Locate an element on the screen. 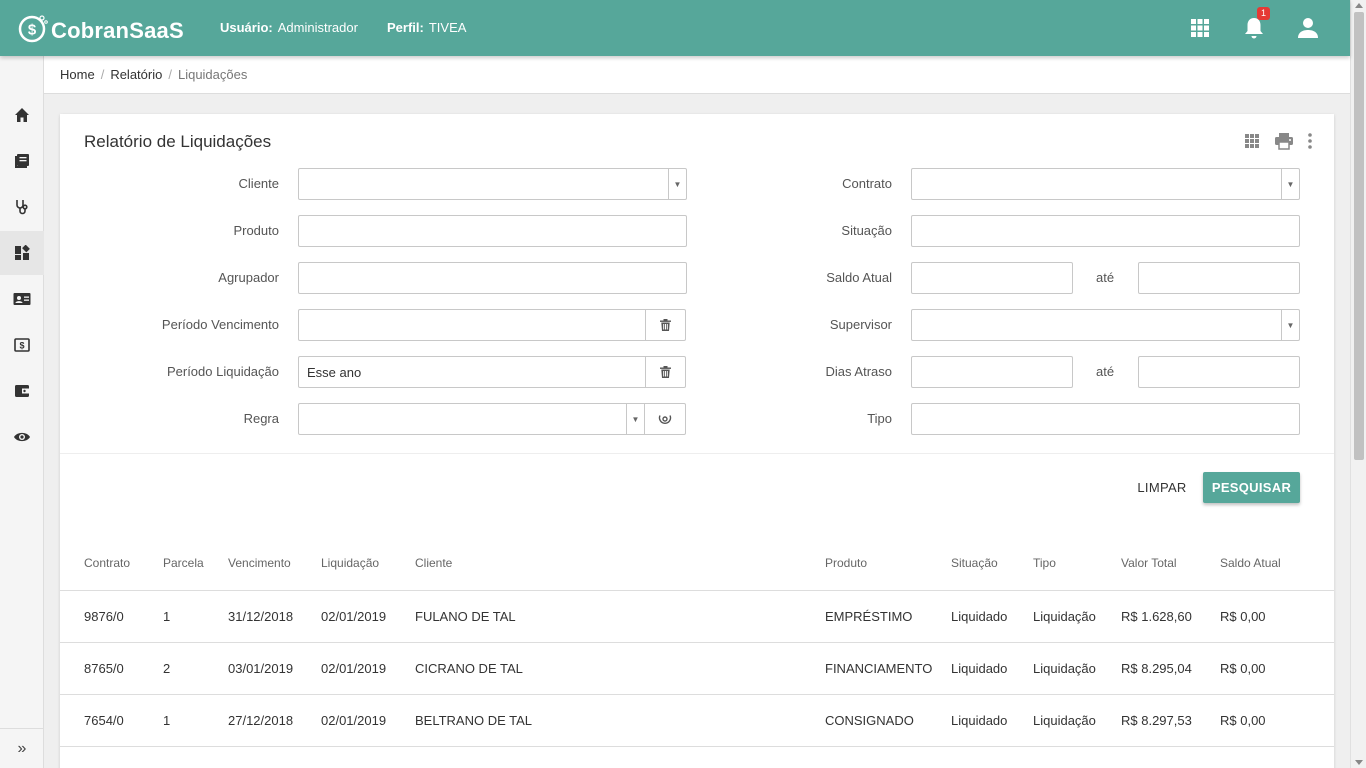 The height and width of the screenshot is (768, 1366). saldo-atual-from-input is located at coordinates (992, 278).